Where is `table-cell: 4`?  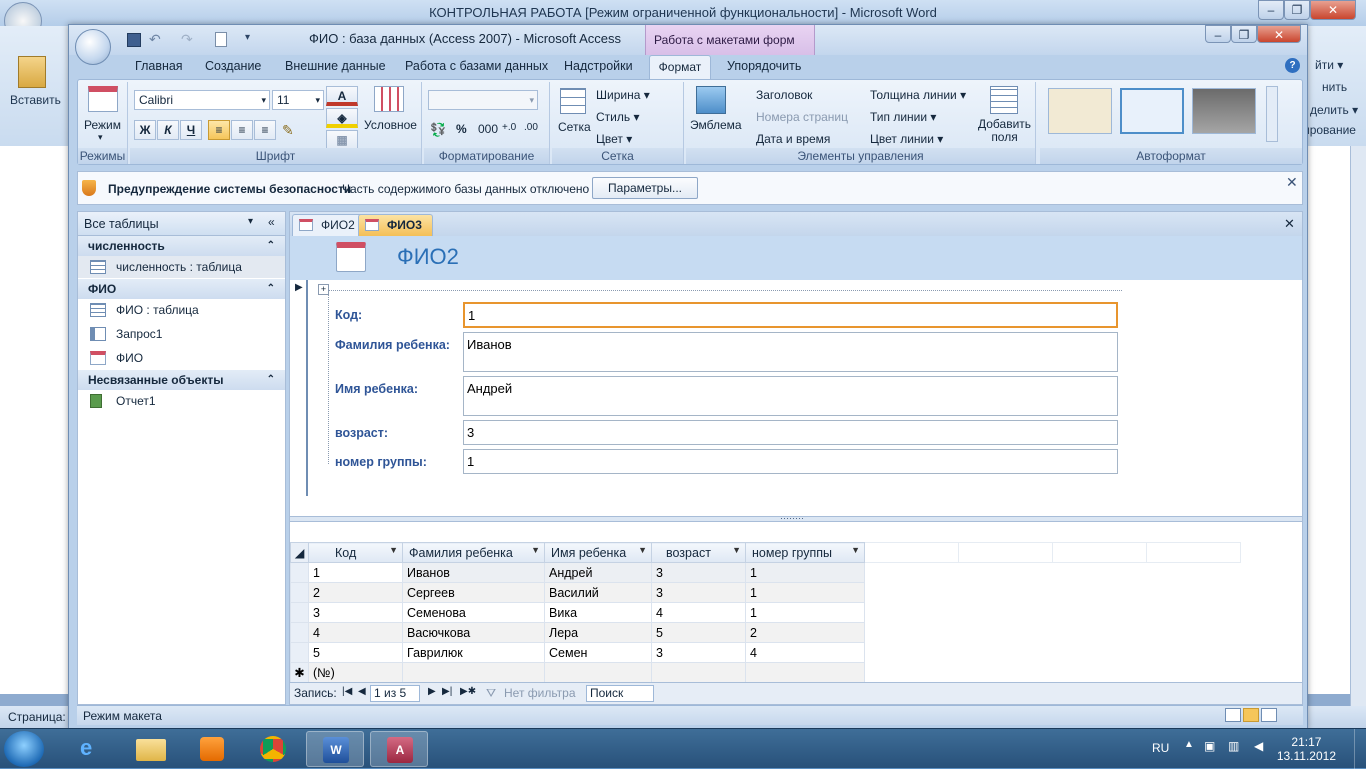
table-cell: 4 is located at coordinates (355, 632).